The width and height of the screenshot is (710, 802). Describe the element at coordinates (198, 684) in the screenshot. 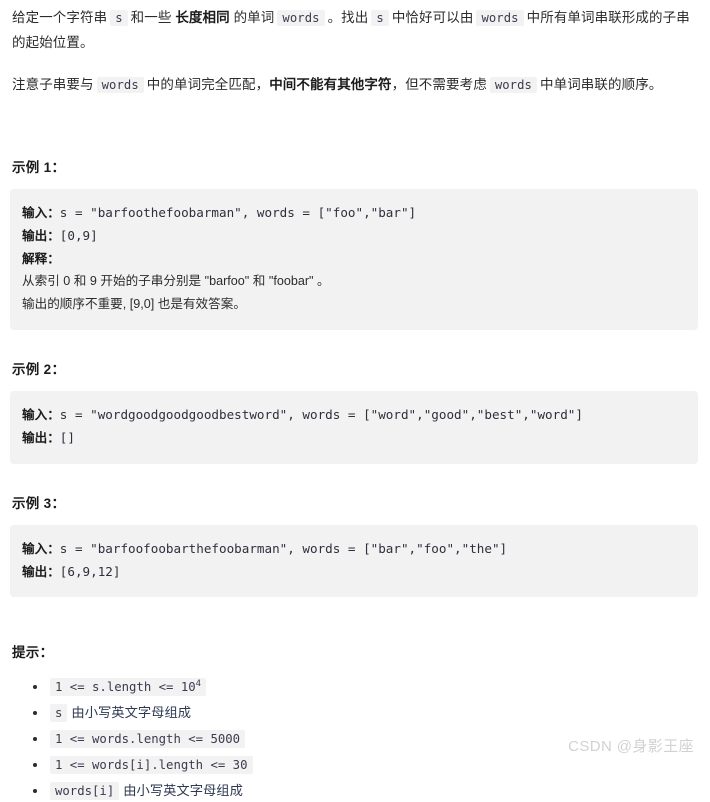

I see `hint-exponent: 4` at that location.